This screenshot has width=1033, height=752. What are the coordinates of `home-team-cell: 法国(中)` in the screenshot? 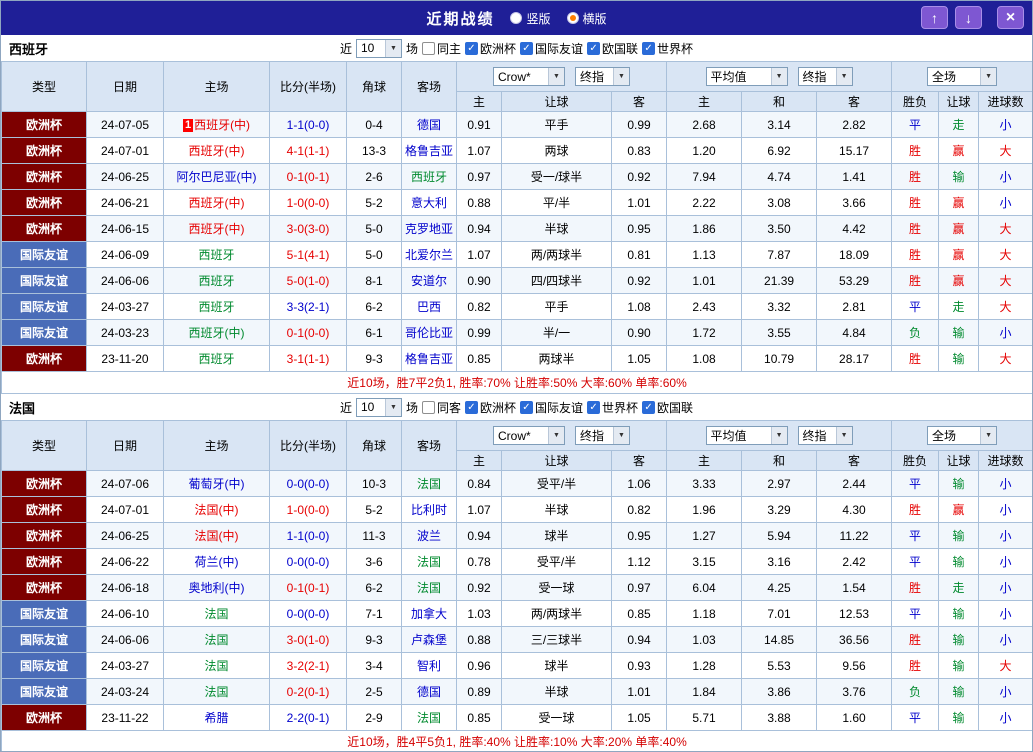 It's located at (216, 535).